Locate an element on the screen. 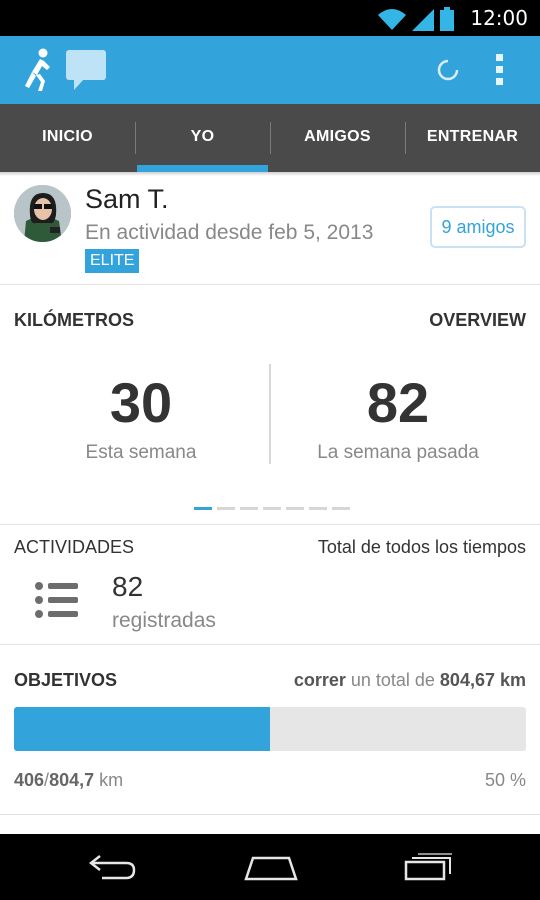  navigation-bar is located at coordinates (270, 867).